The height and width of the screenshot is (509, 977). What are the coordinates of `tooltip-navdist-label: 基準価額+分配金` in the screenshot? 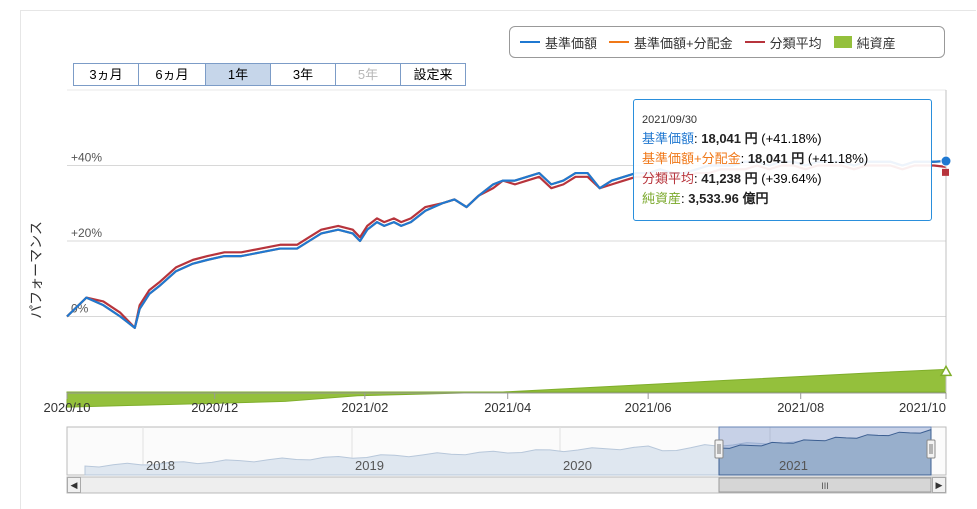 It's located at (691, 158).